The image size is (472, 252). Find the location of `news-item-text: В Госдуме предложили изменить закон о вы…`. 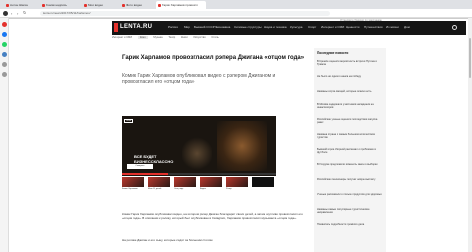

news-item-text: В Госдуме предложили изменить закон о вы… is located at coordinates (347, 164).